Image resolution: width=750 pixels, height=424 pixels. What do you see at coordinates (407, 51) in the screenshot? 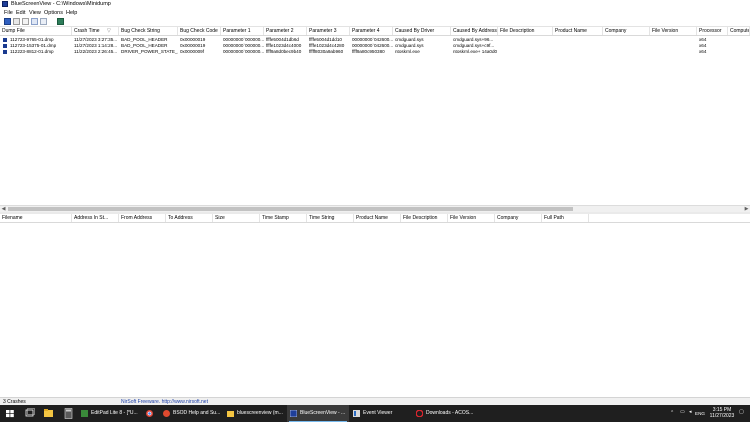
I see `cell-caused-by-driver: ntoskrnl.exe` at bounding box center [407, 51].